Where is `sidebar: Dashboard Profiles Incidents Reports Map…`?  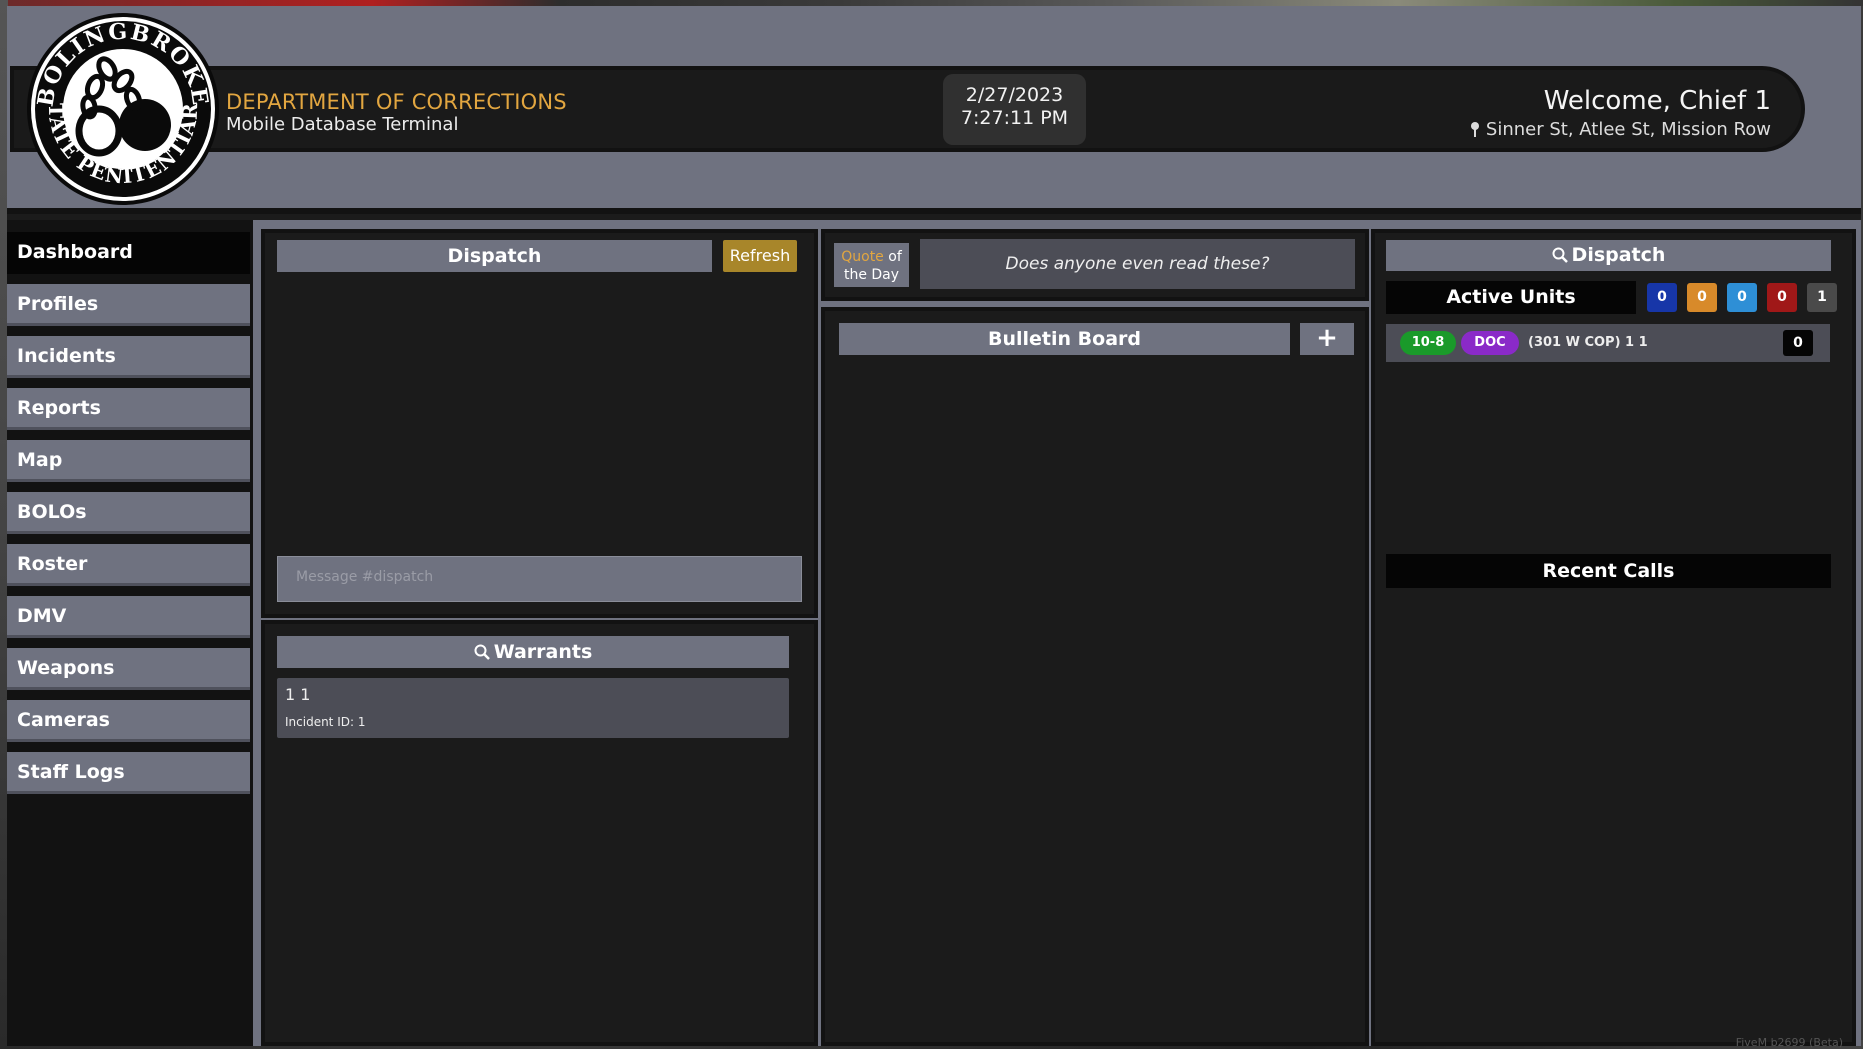
sidebar: Dashboard Profiles Incidents Reports Map… is located at coordinates (130, 633).